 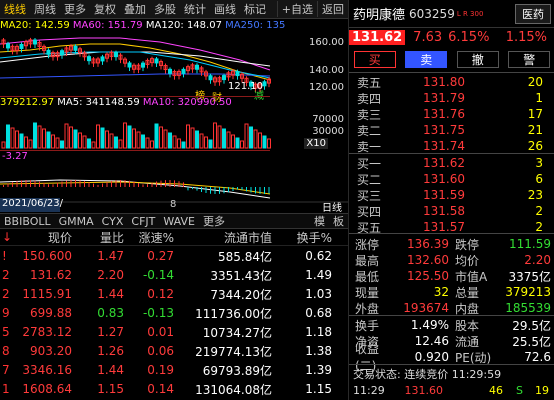 What do you see at coordinates (477, 59) in the screenshot?
I see `cancel-button: 撤` at bounding box center [477, 59].